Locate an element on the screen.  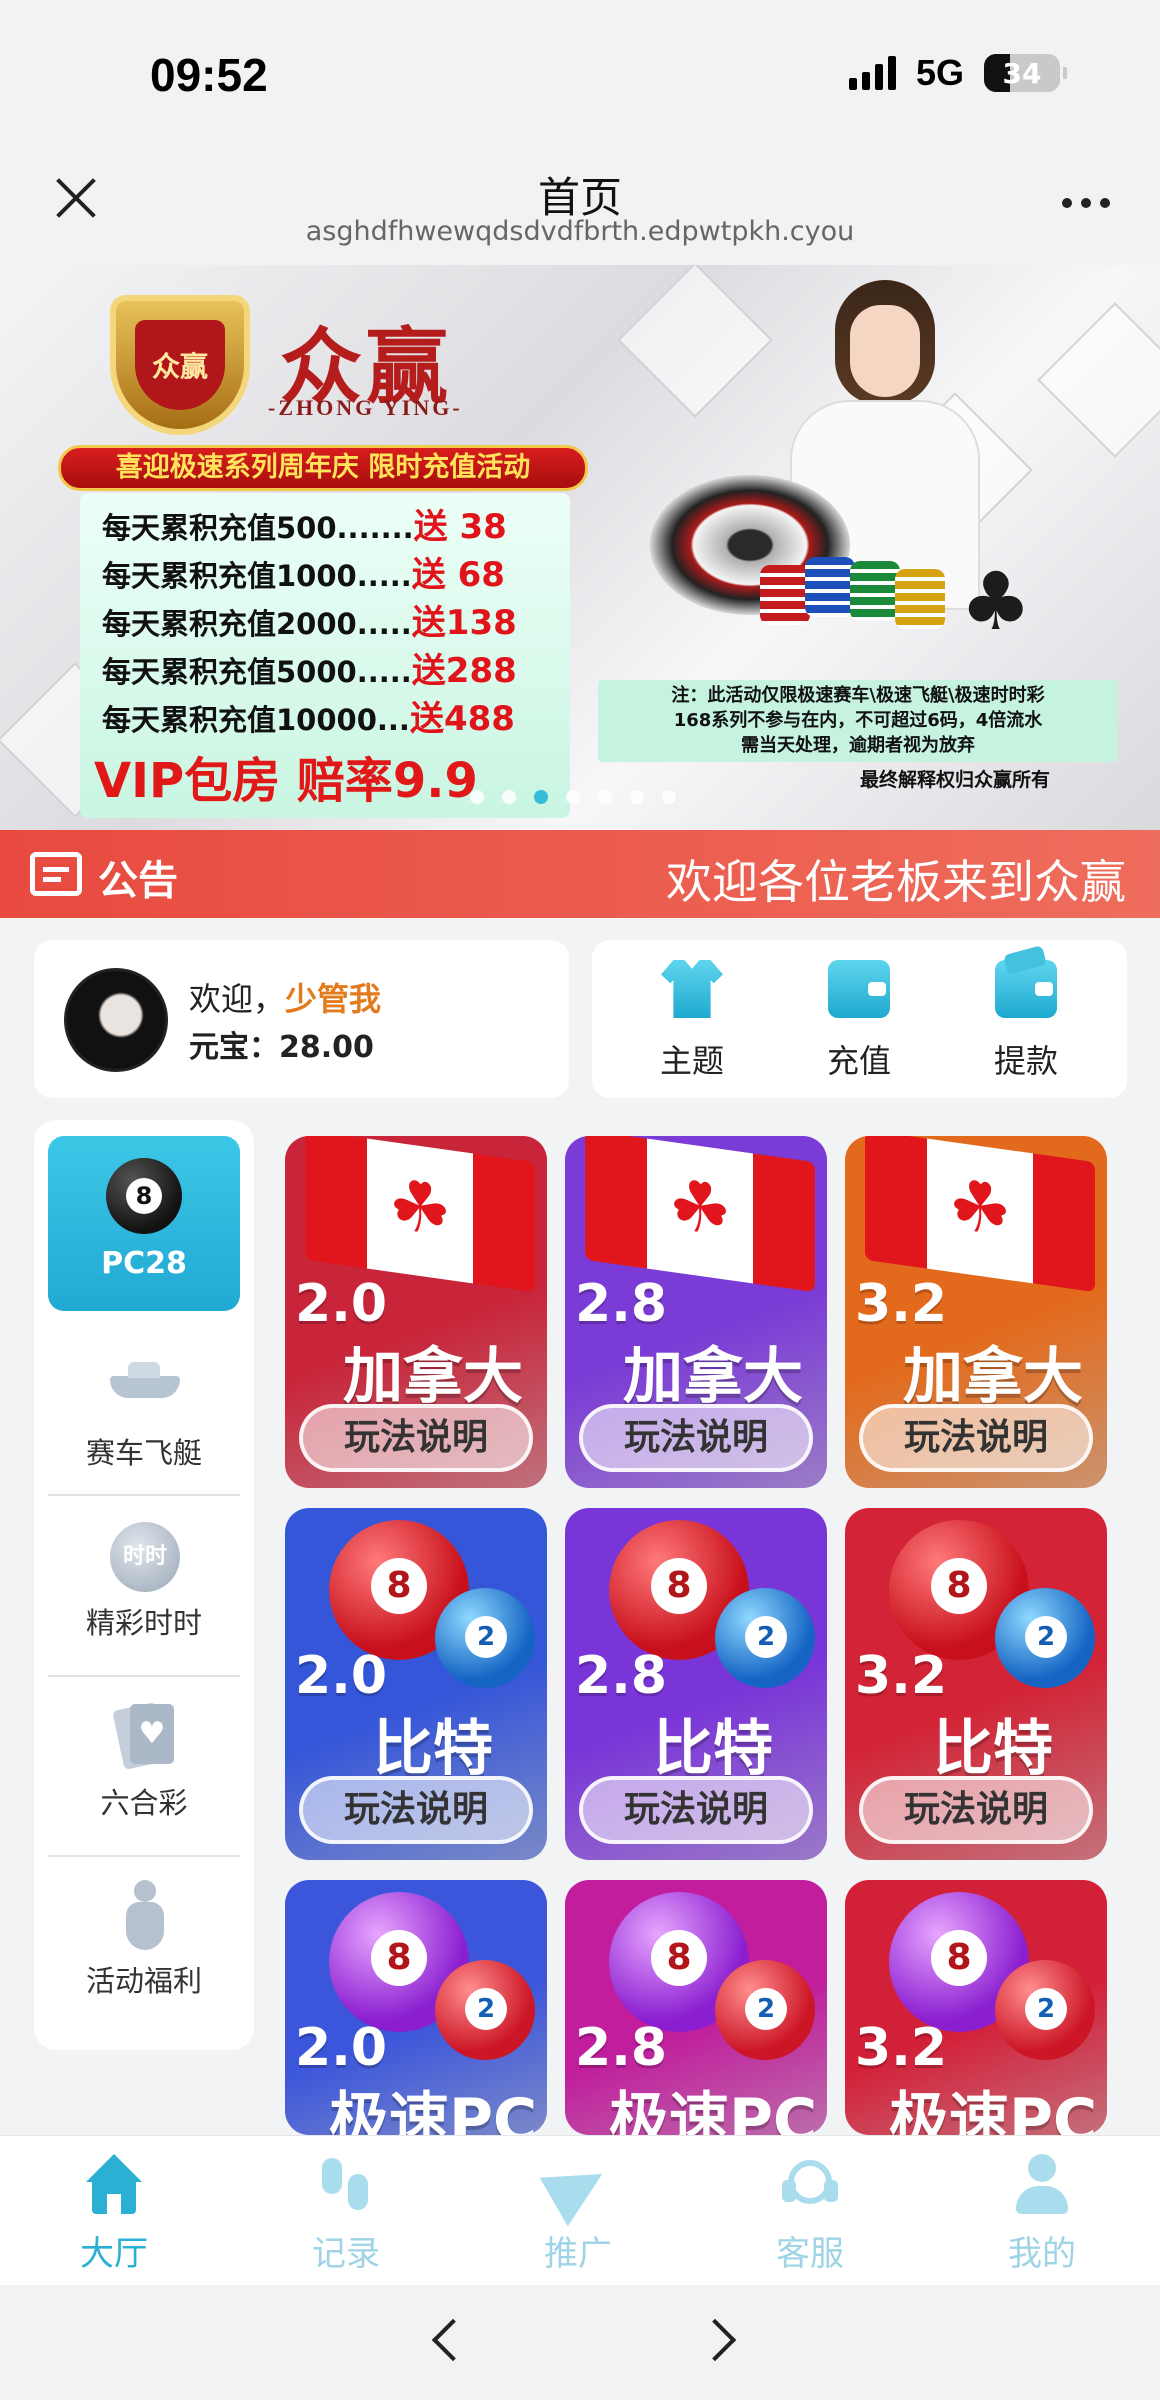
promo-row: 每天累积充值1000.....送 68 is located at coordinates (303, 575).